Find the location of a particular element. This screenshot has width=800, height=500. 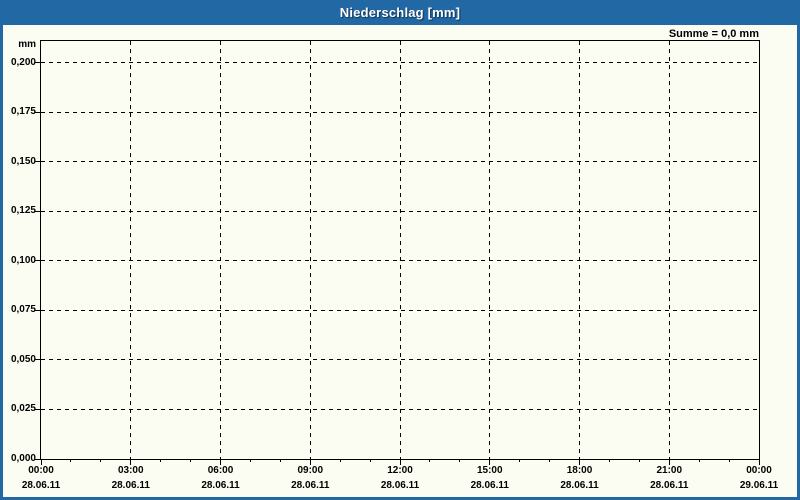

x-axis-time-label: 09:00 is located at coordinates (310, 470).